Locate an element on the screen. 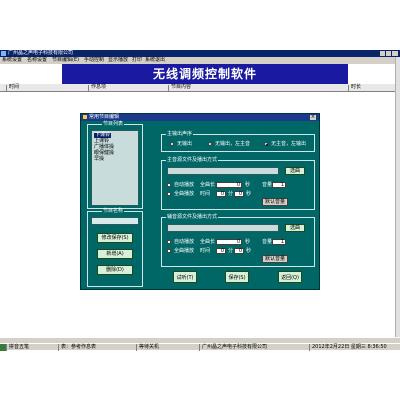 This screenshot has height=400, width=400. main-file-path-input is located at coordinates (223, 171).